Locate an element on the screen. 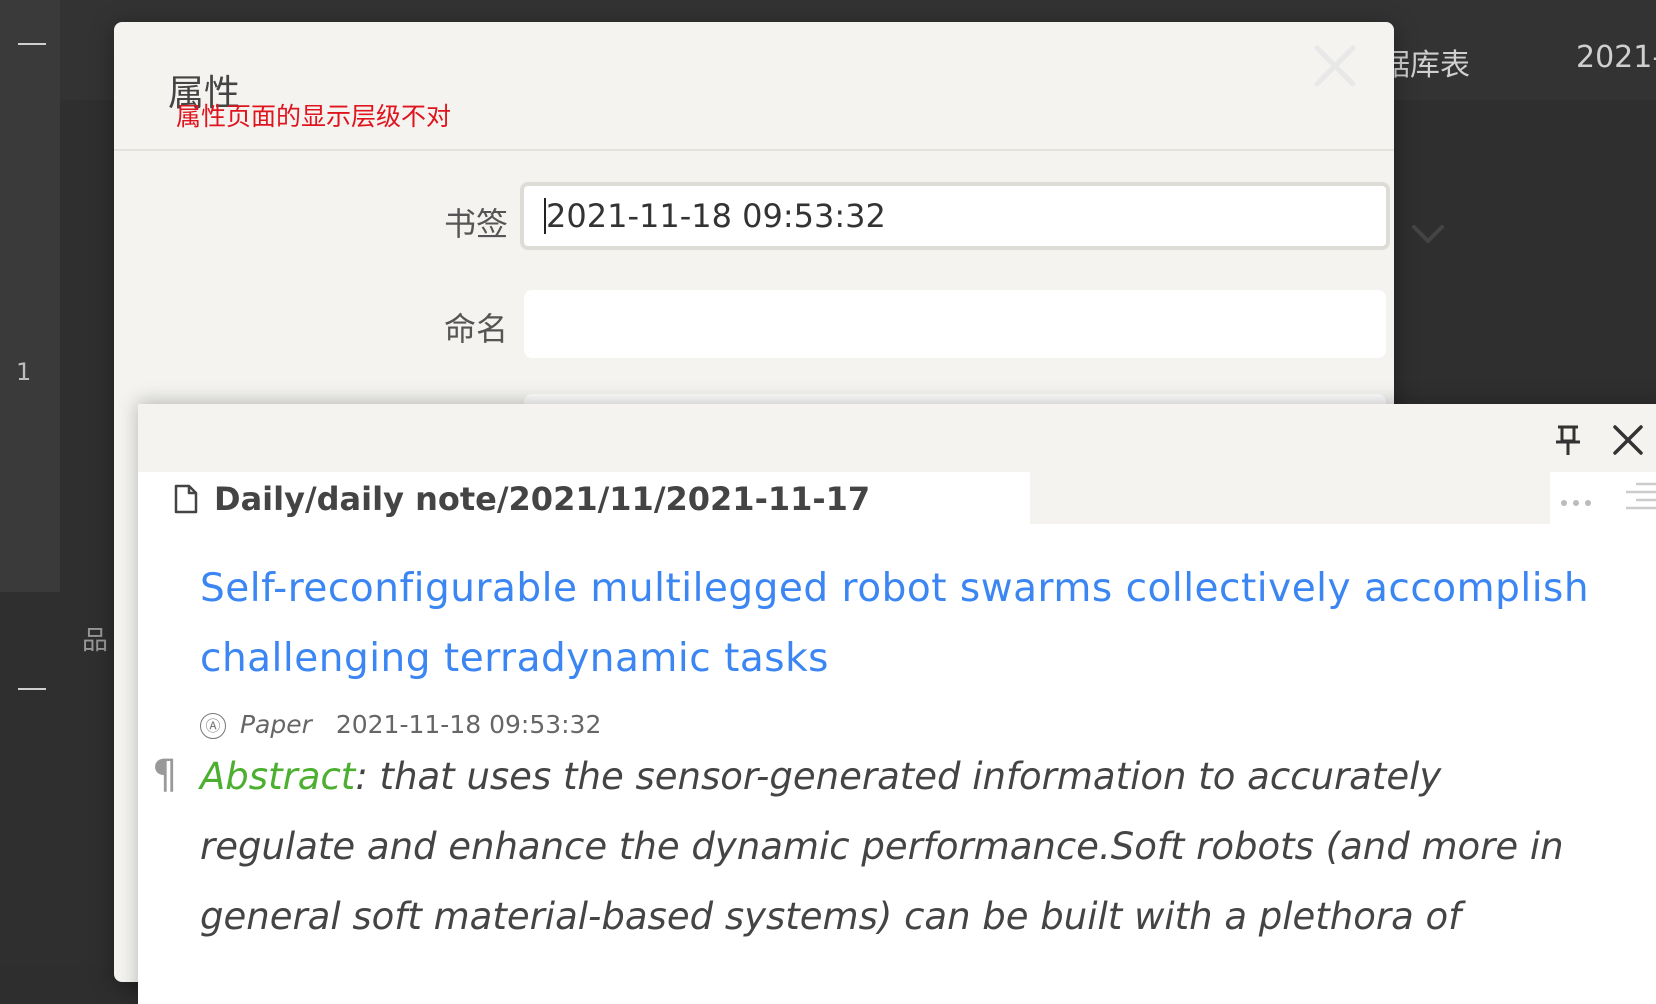 The image size is (1656, 1004). breadcrumb: Daily/daily note/2021/11/2021-11-17 is located at coordinates (542, 499).